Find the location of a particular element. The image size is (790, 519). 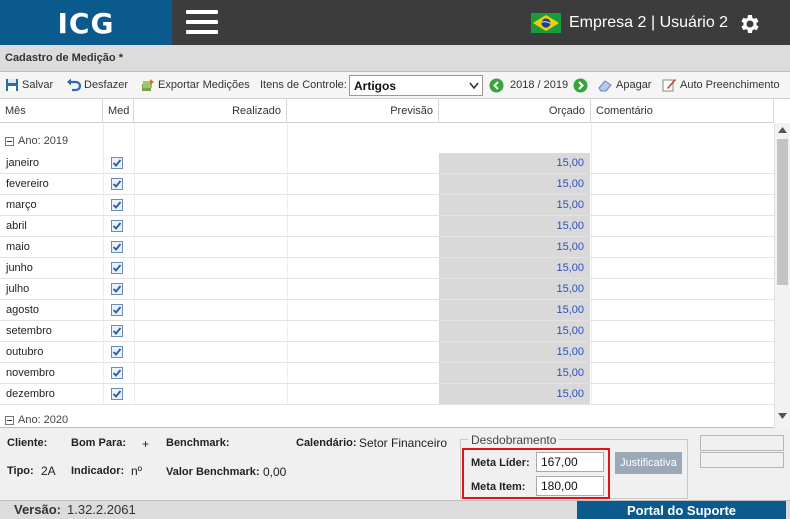

items-select: Artigos is located at coordinates (416, 85).